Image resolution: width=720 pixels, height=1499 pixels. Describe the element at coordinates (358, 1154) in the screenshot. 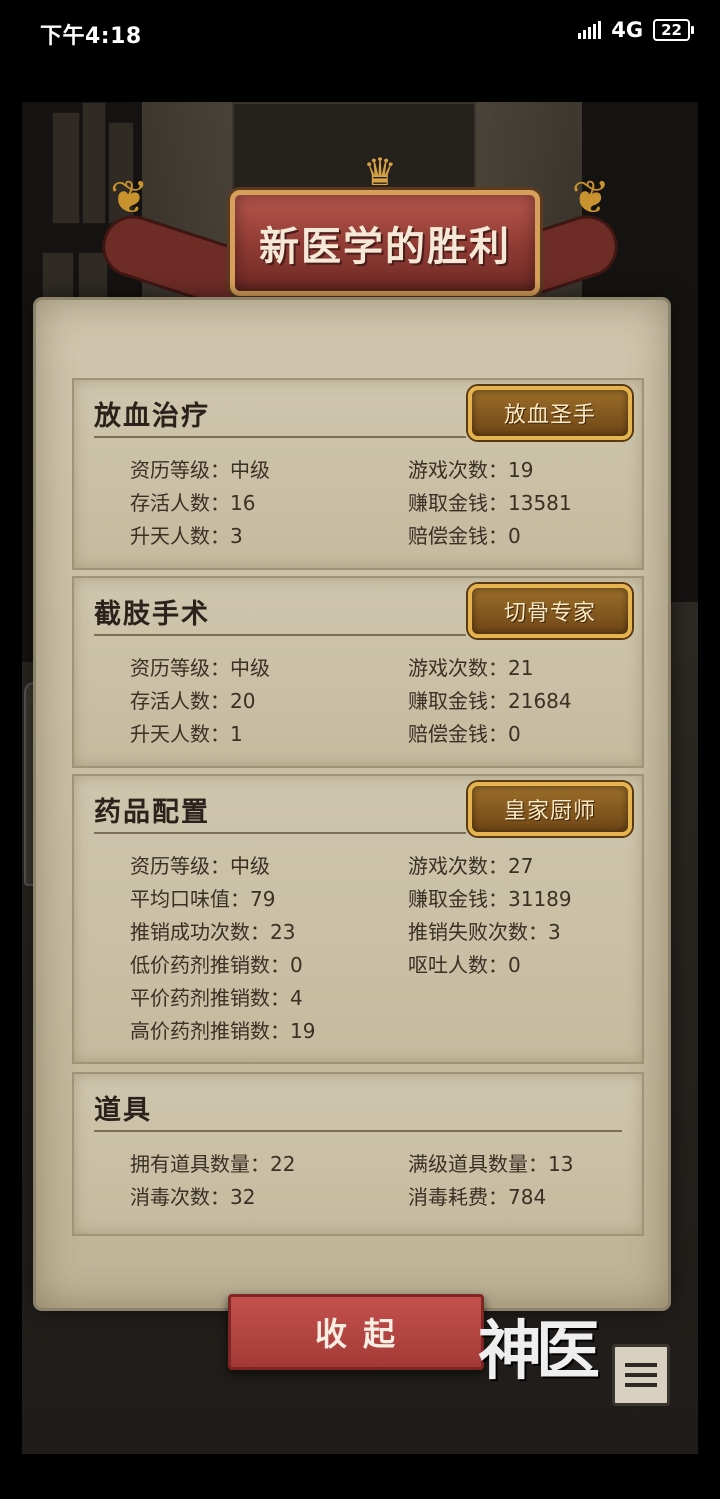

I see `section-items: 道具 拥有道具数量：22 消毒次数：32 满级道具数量：13 消毒耗费：784` at that location.